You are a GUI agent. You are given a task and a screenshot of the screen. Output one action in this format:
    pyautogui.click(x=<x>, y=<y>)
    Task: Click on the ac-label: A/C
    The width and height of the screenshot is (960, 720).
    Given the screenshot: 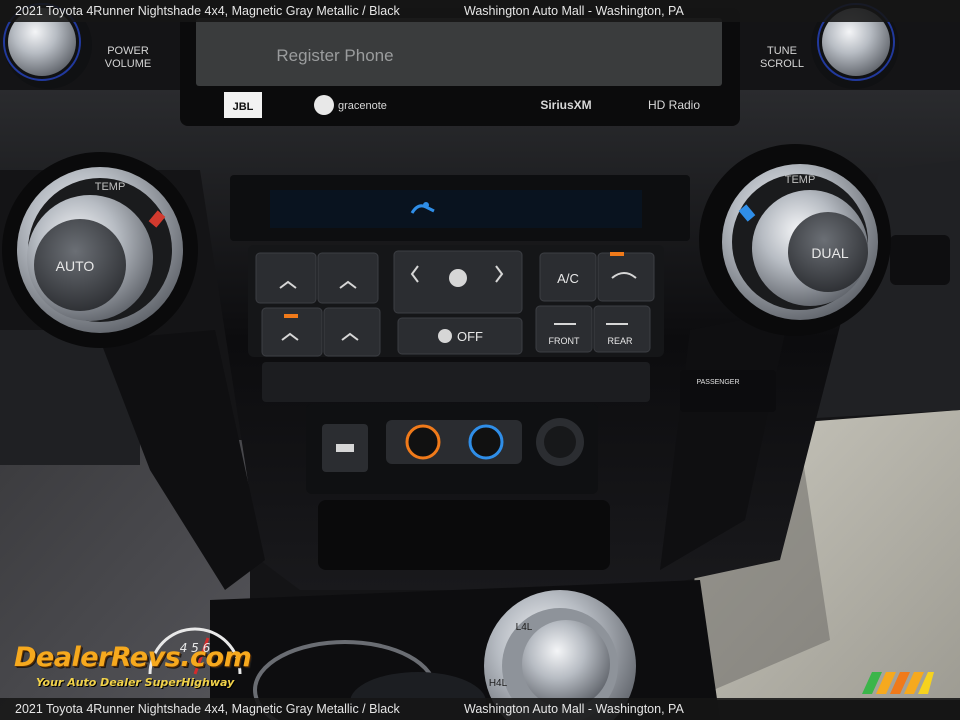 What is the action you would take?
    pyautogui.click(x=568, y=278)
    